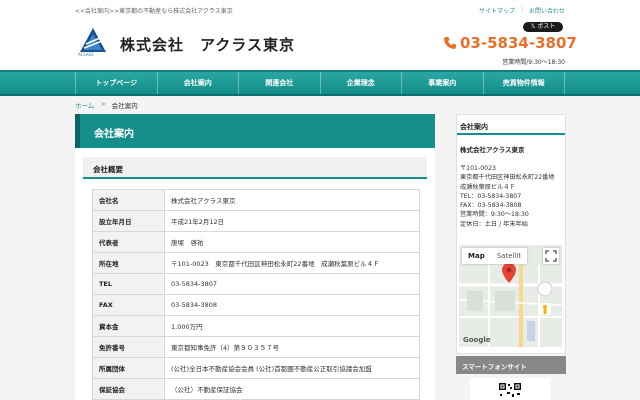 The image size is (640, 400). Describe the element at coordinates (491, 206) in the screenshot. I see `sidebar-fax: FAX：03-5834-3808` at that location.